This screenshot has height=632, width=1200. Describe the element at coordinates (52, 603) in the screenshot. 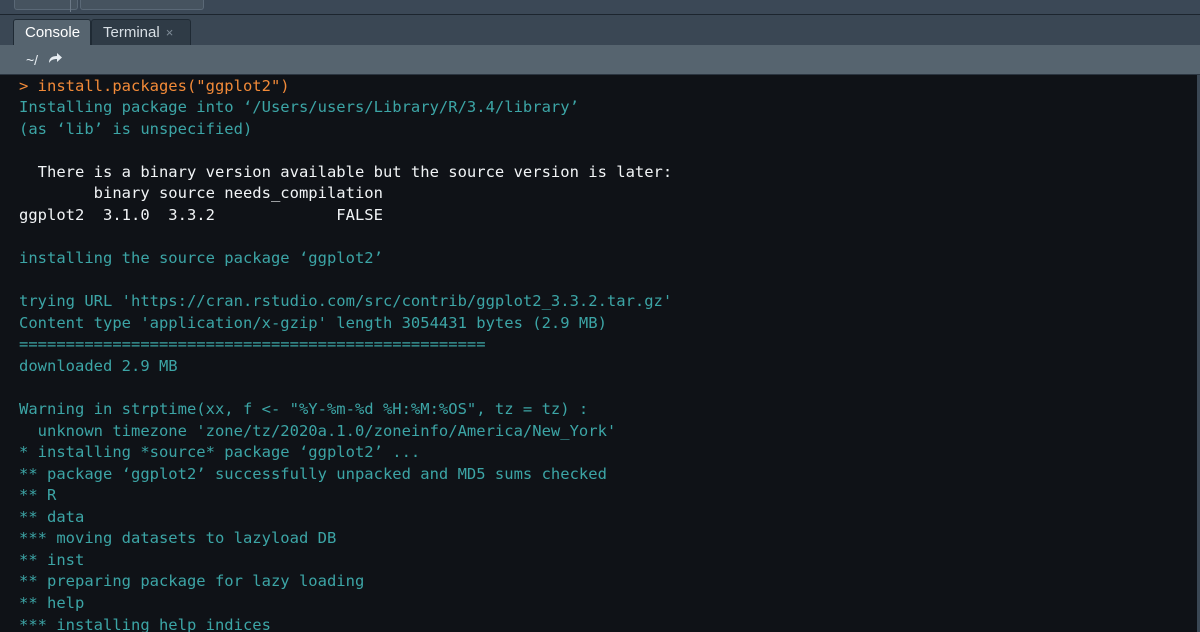

I see `console-output-line: ** help` at that location.